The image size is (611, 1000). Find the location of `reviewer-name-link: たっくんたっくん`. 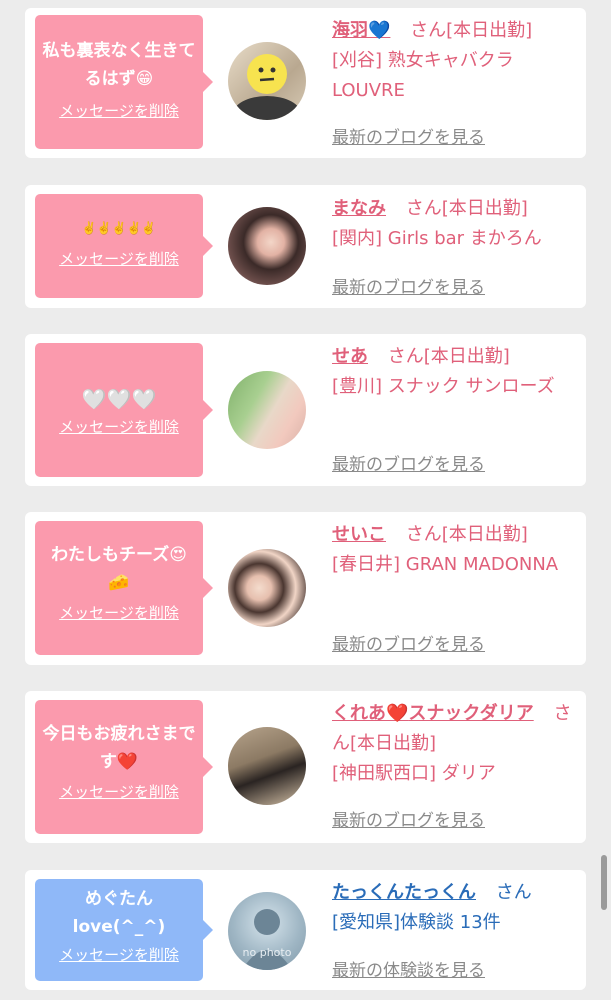

reviewer-name-link: たっくんたっくん is located at coordinates (404, 892).